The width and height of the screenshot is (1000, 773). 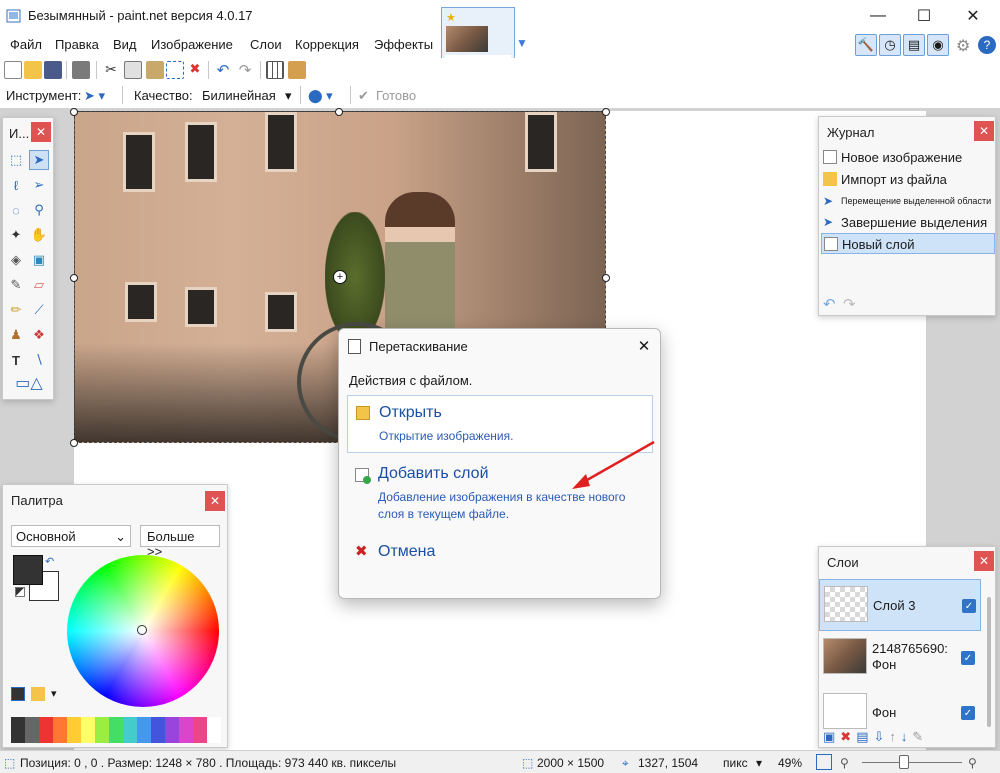 I want to click on menu-edit: Правка, so click(x=77, y=44).